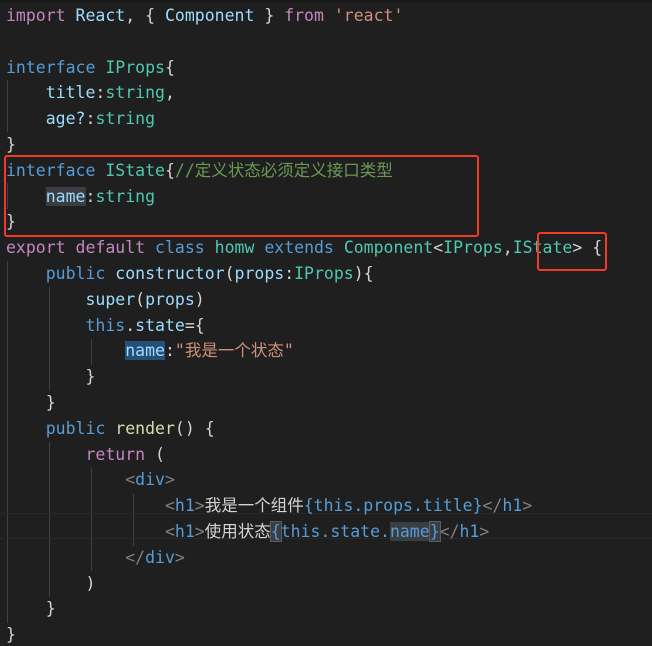 This screenshot has width=652, height=646. I want to click on code-line: <div>, so click(326, 480).